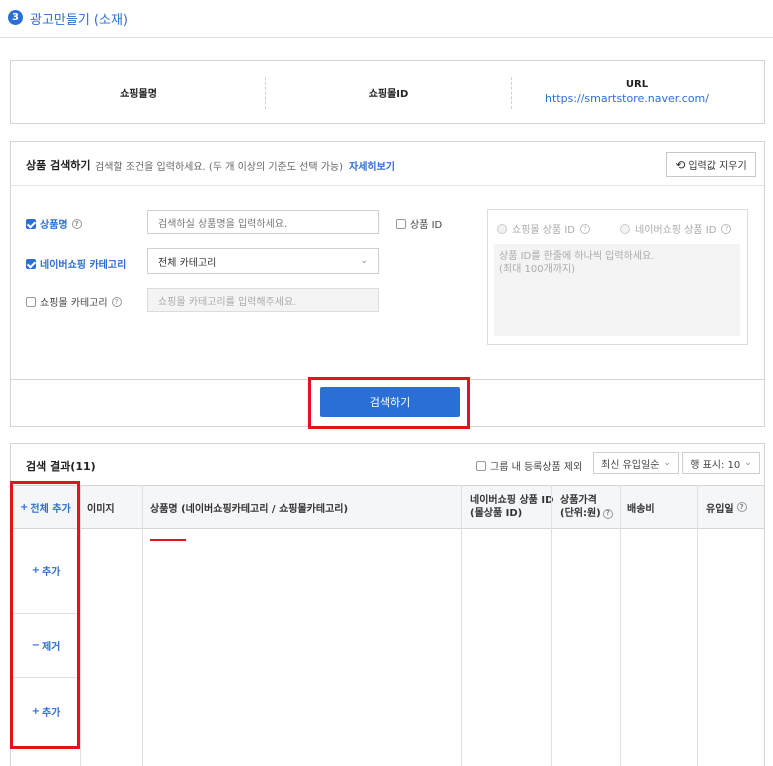 The image size is (773, 766). What do you see at coordinates (31, 263) in the screenshot?
I see `naver-category-checkbox` at bounding box center [31, 263].